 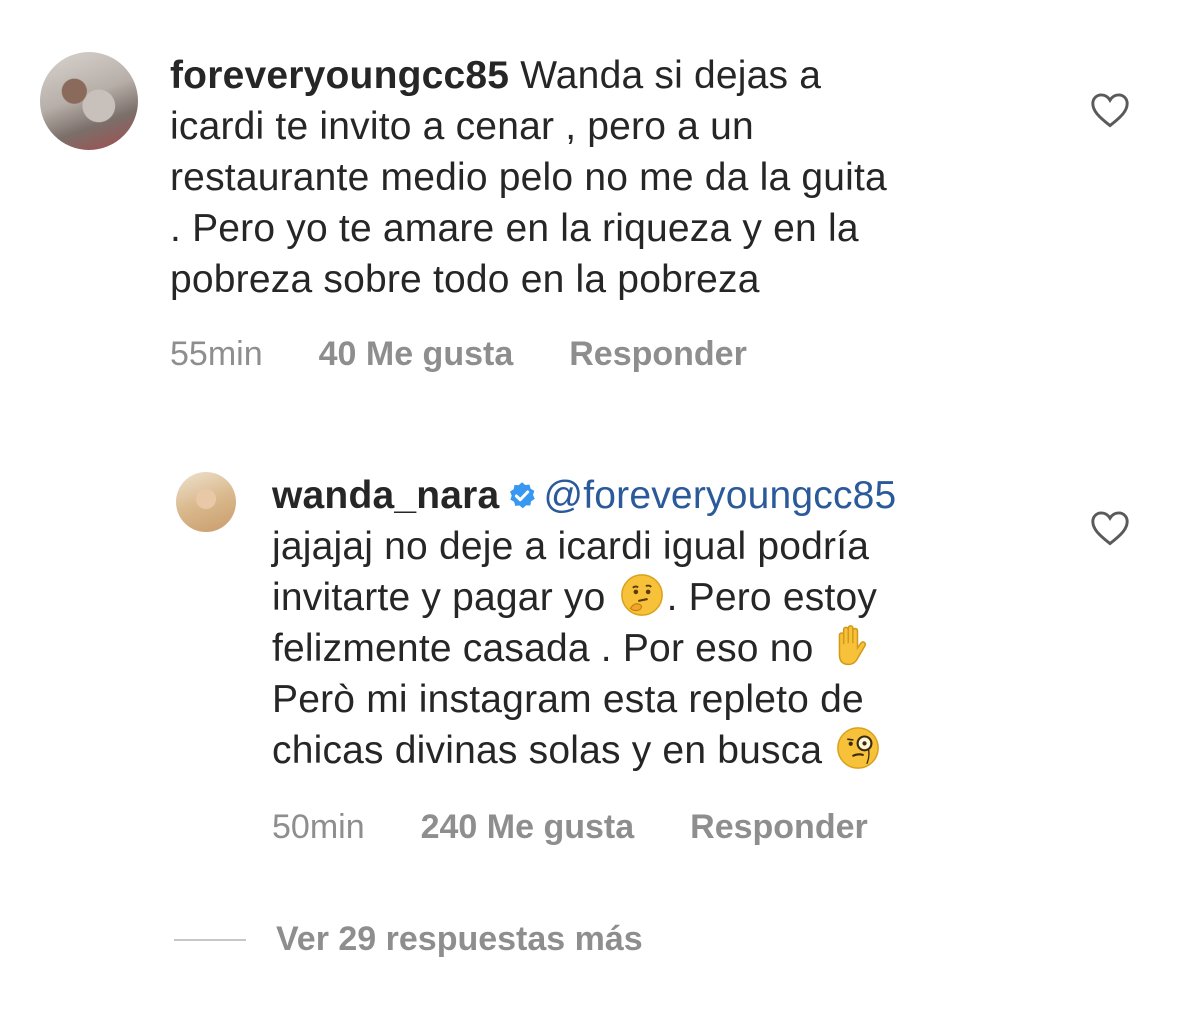 I want to click on view-more-replies-button: Ver 29 respuestas más, so click(x=408, y=939).